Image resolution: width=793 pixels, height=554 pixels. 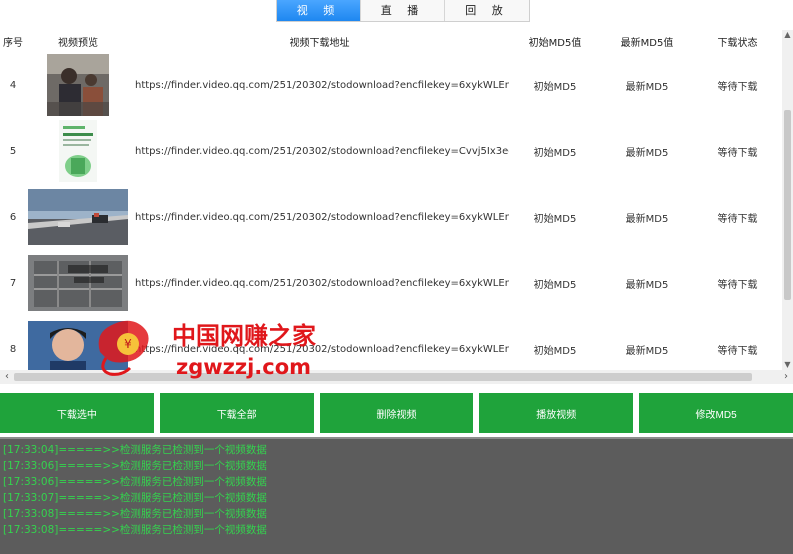 I want to click on row-index: 4, so click(x=13, y=85).